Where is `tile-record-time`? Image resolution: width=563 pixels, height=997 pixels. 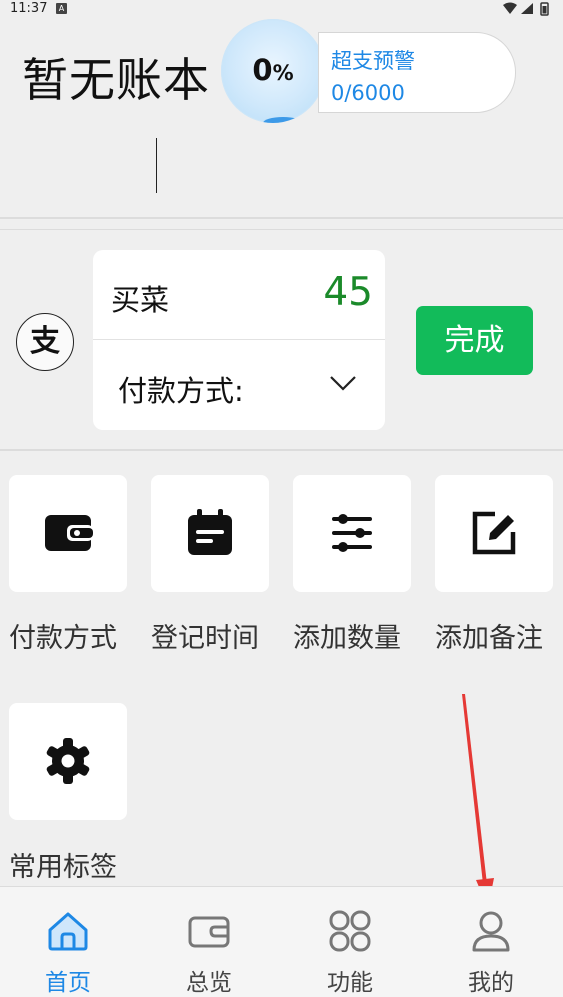 tile-record-time is located at coordinates (210, 533).